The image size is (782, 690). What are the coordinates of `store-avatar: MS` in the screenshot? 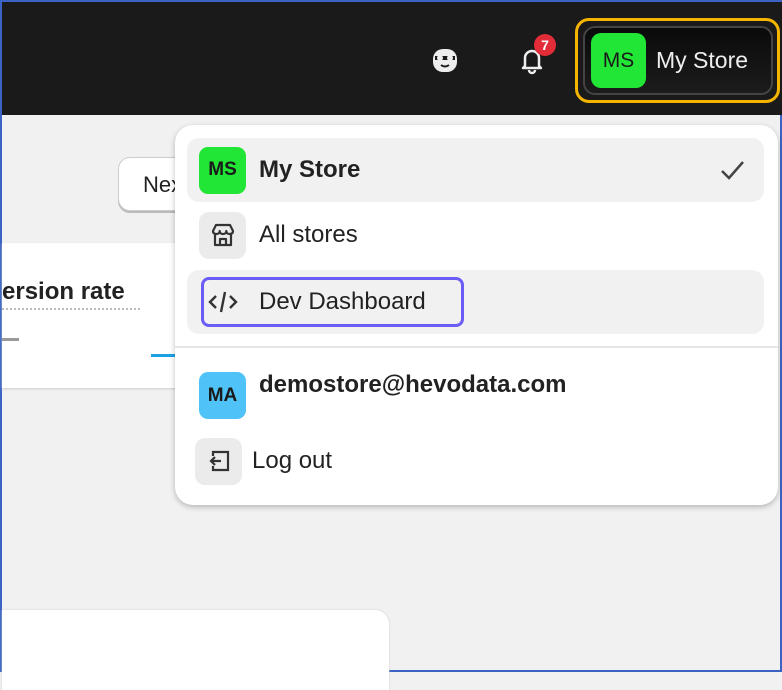 It's located at (618, 60).